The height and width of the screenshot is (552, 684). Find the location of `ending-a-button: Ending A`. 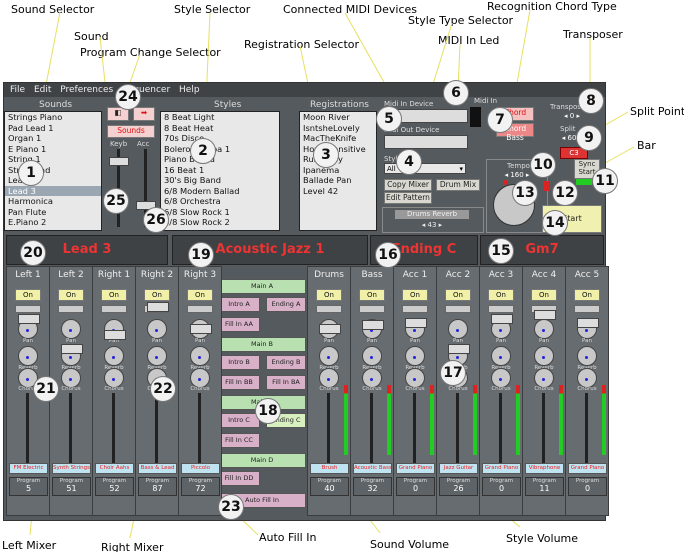

ending-a-button: Ending A is located at coordinates (286, 304).